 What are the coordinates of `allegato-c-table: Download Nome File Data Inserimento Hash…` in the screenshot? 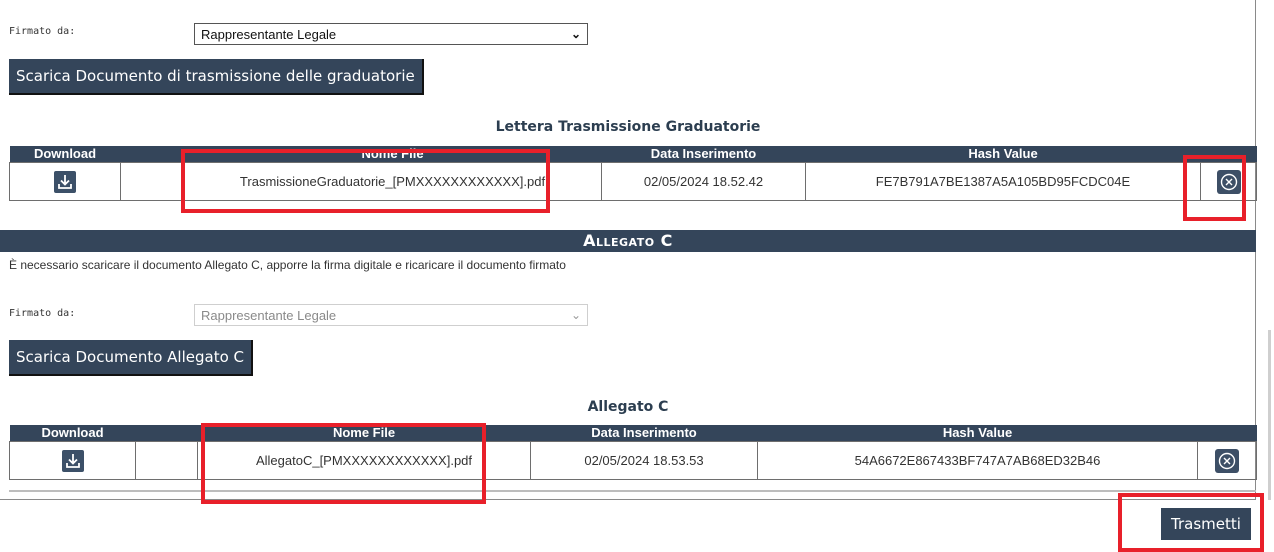 It's located at (633, 452).